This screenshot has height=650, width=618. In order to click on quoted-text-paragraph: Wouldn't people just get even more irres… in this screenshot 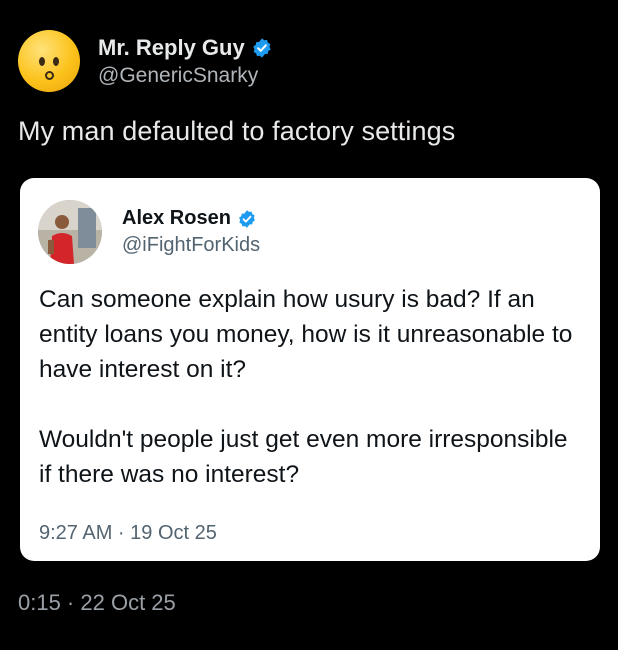, I will do `click(303, 457)`.